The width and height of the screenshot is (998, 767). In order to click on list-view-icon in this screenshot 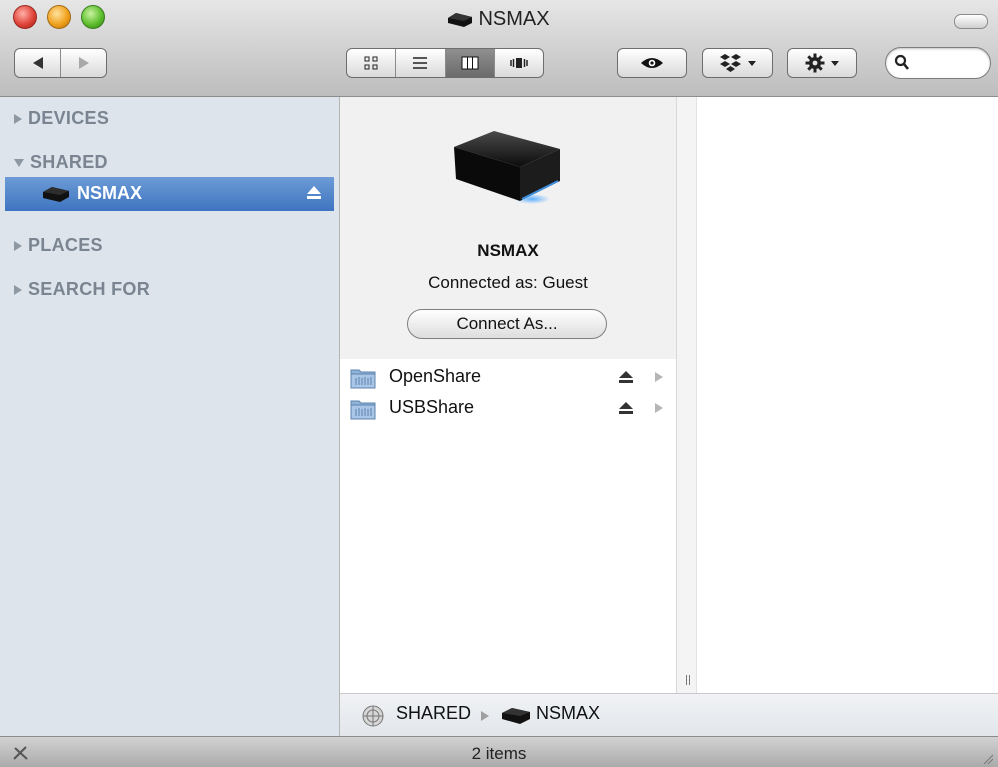, I will do `click(420, 63)`.